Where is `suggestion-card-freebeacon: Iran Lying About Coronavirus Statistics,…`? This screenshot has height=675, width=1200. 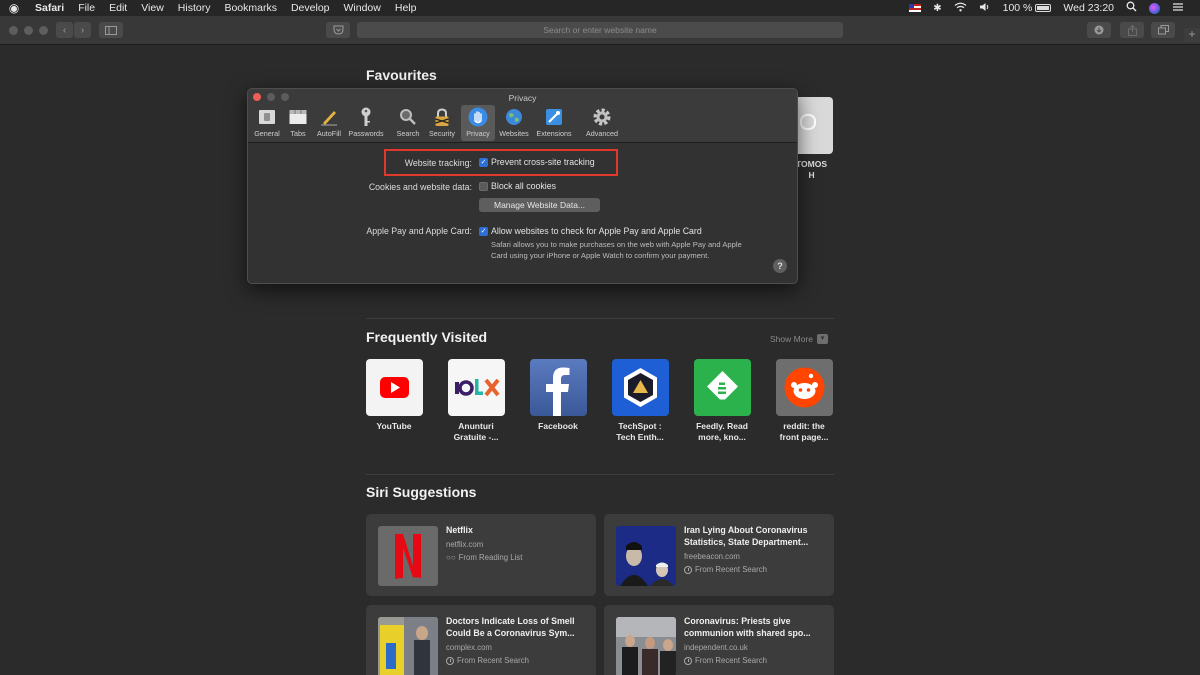 suggestion-card-freebeacon: Iran Lying About Coronavirus Statistics,… is located at coordinates (719, 555).